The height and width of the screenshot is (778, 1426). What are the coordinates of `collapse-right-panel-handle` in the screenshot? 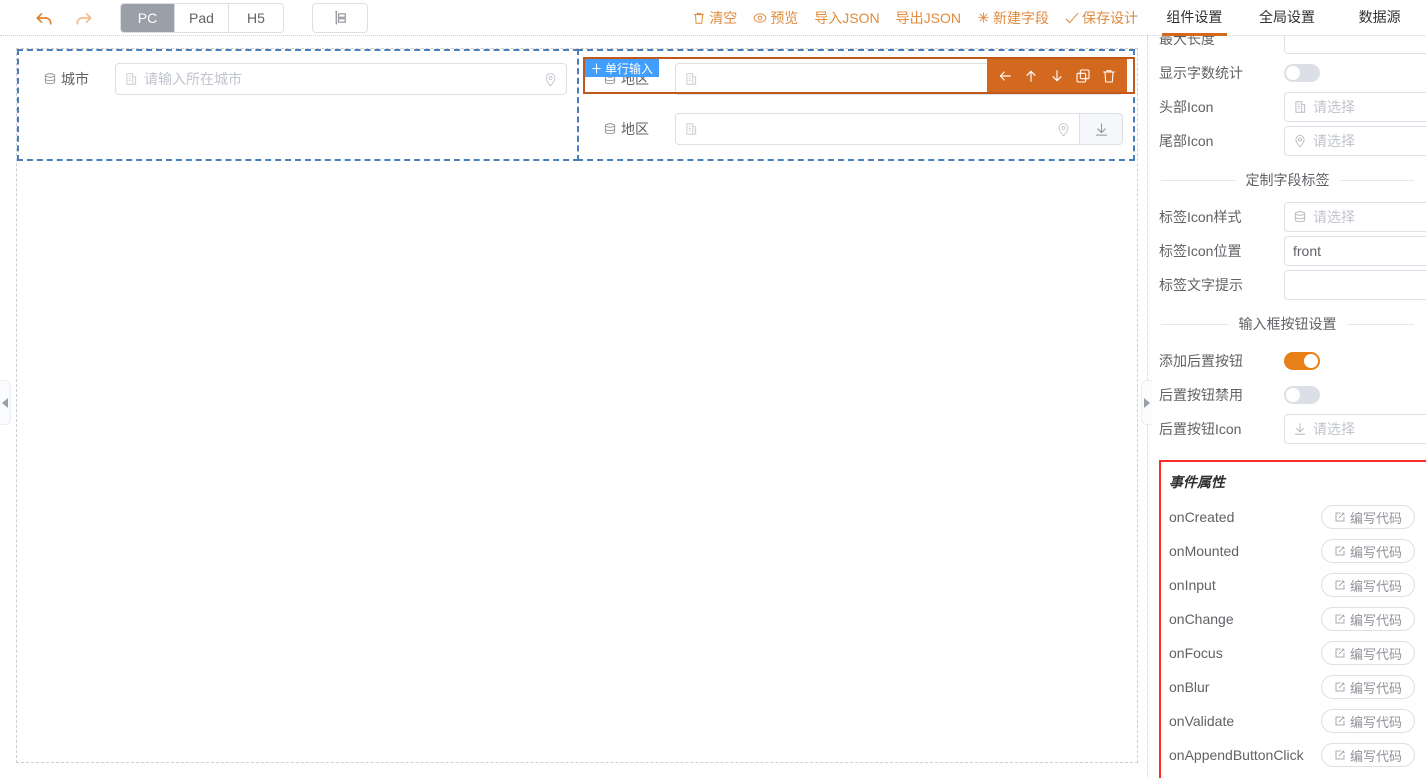 It's located at (1146, 402).